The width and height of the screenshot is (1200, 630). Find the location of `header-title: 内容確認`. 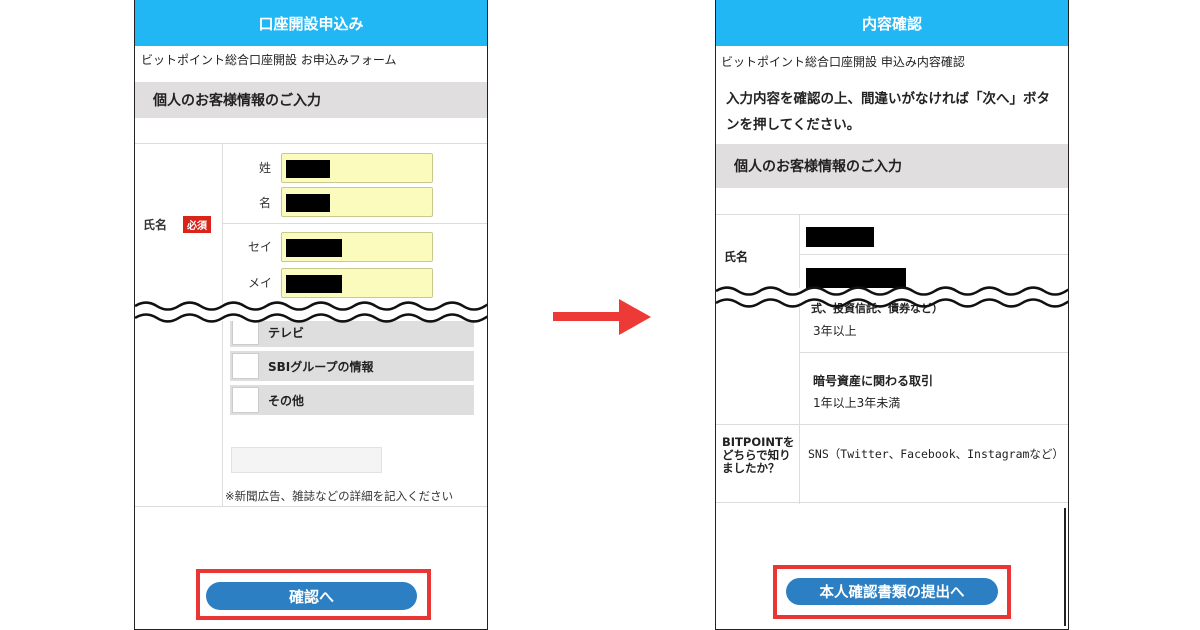

header-title: 内容確認 is located at coordinates (892, 23).